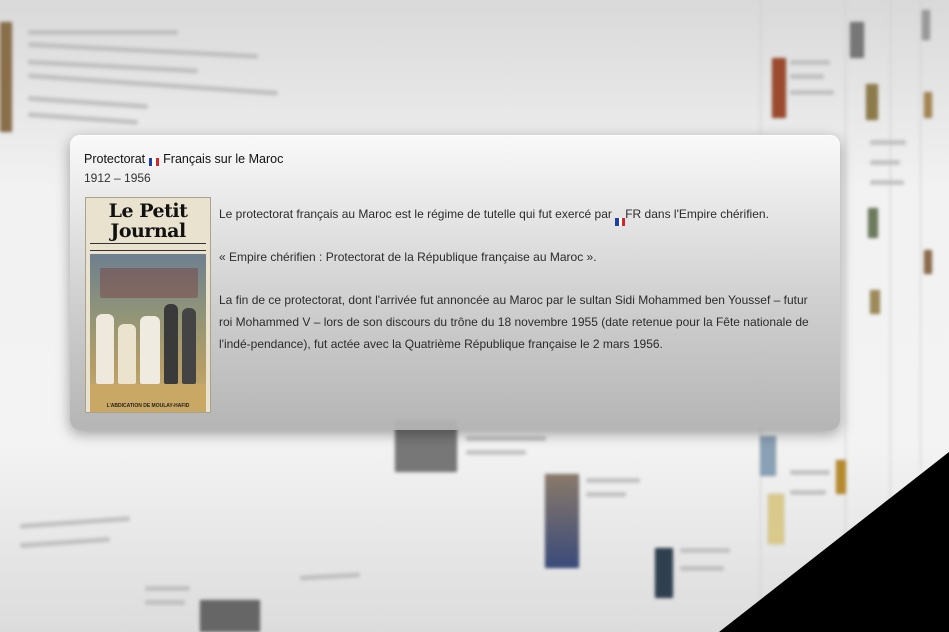  Describe the element at coordinates (148, 221) in the screenshot. I see `newspaper-masthead: Le Petit Journal` at that location.